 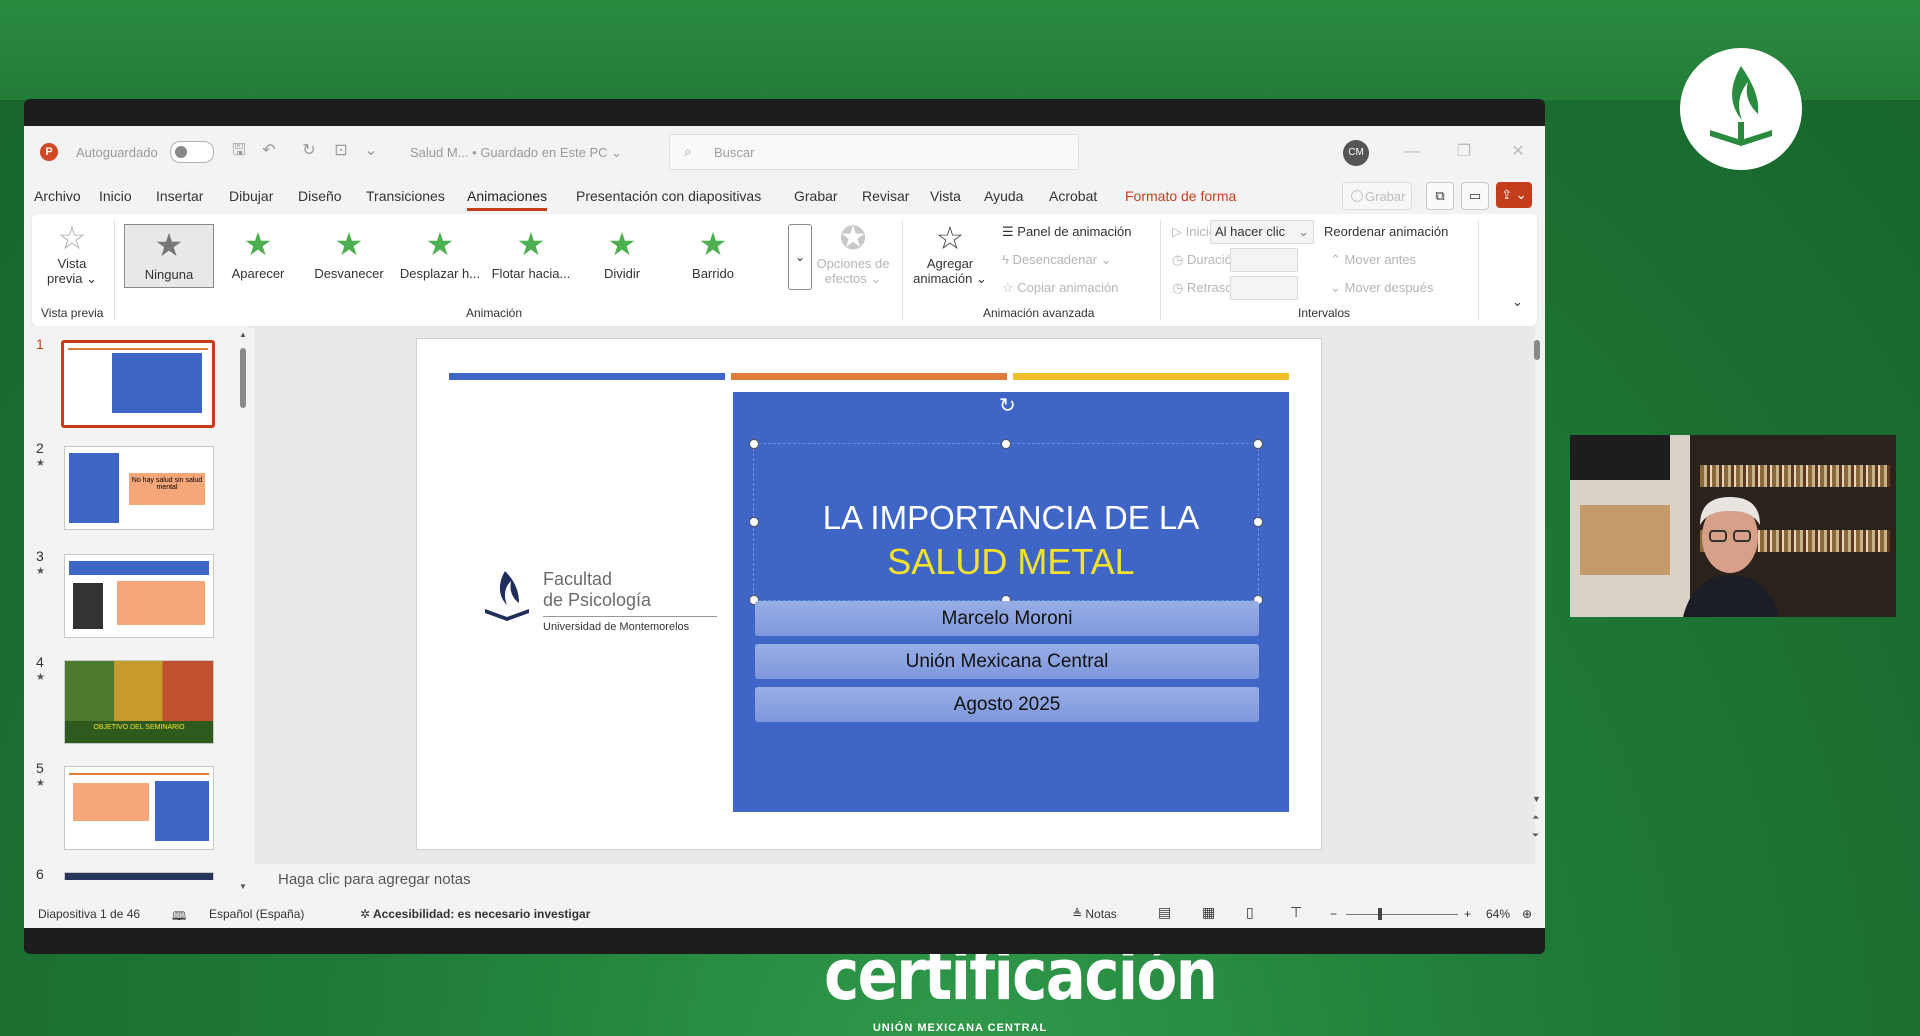 What do you see at coordinates (1467, 914) in the screenshot?
I see `zoom-in-icon: +` at bounding box center [1467, 914].